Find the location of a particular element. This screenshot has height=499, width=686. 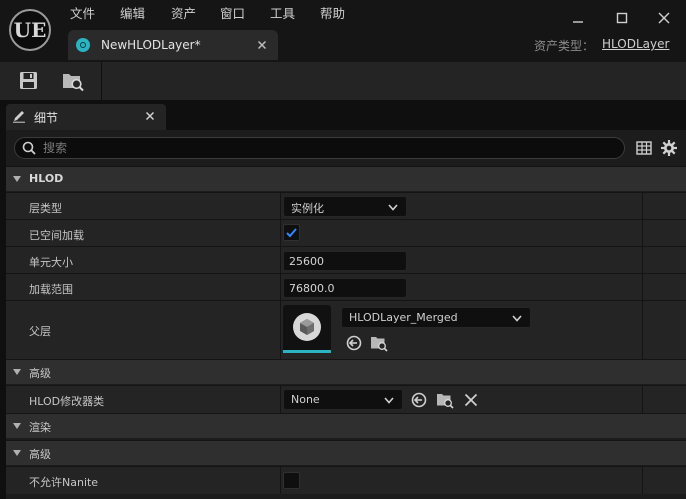

search-box is located at coordinates (319, 148).